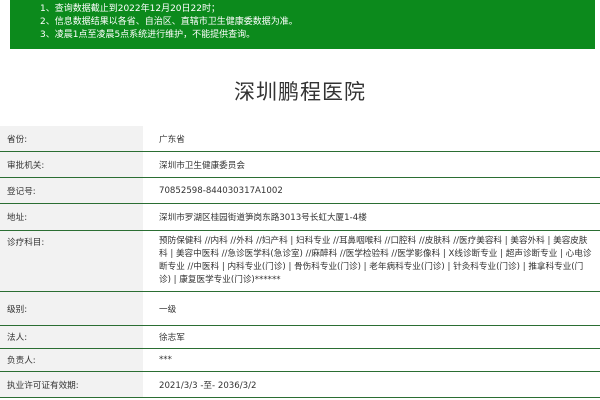  What do you see at coordinates (71, 360) in the screenshot?
I see `field-label: 负责人:` at bounding box center [71, 360].